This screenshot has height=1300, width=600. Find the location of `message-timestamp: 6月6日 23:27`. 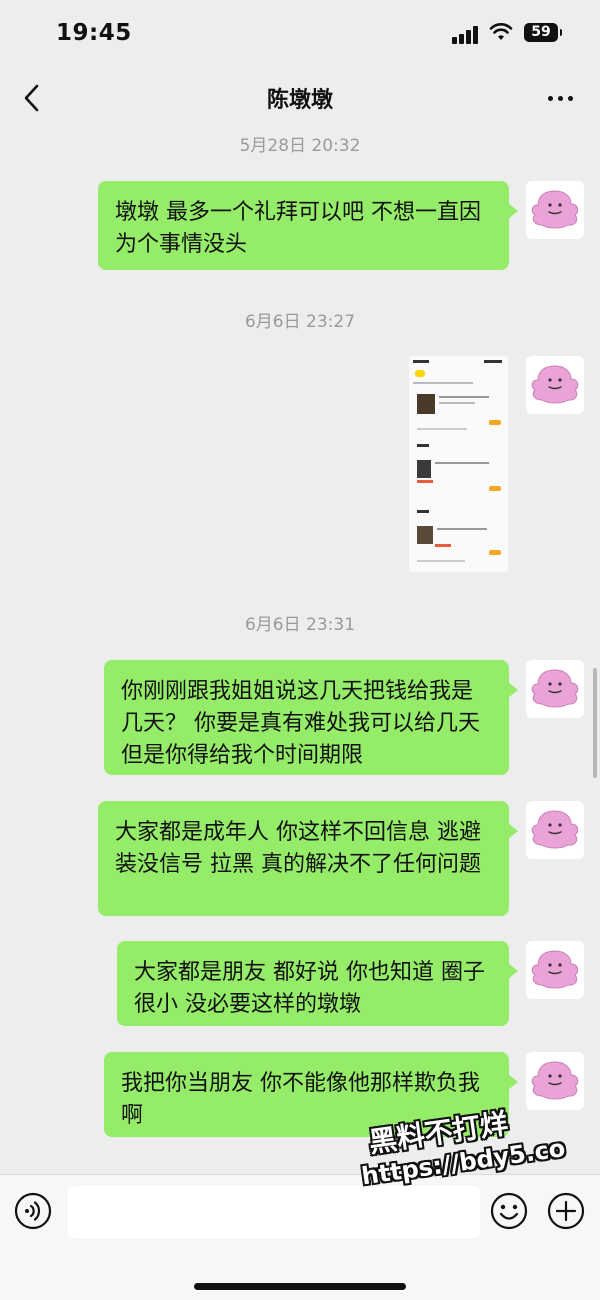

message-timestamp: 6月6日 23:27 is located at coordinates (300, 322).